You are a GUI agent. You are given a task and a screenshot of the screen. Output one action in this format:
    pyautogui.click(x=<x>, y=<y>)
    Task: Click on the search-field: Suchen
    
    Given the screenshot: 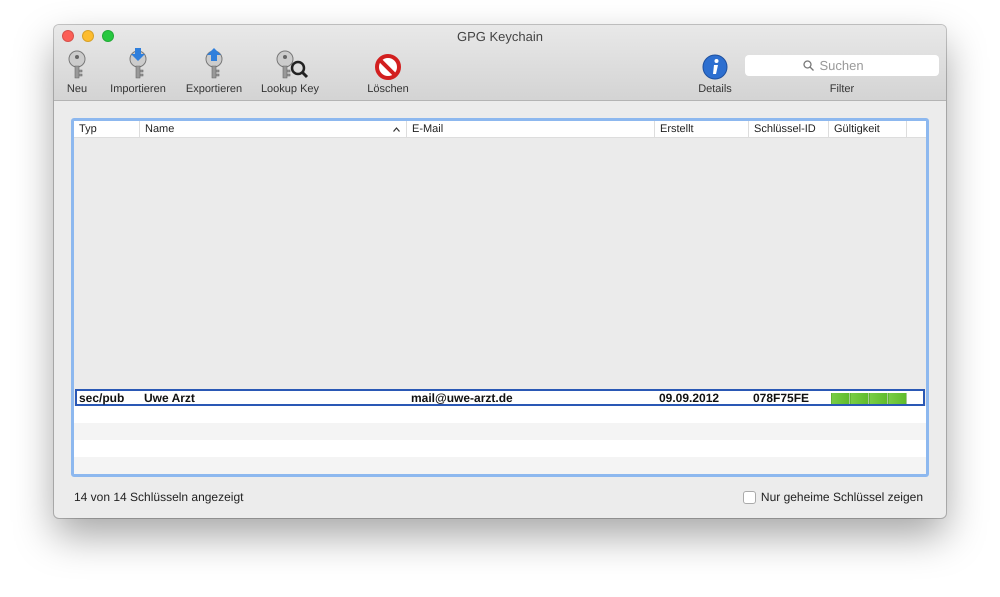 What is the action you would take?
    pyautogui.click(x=842, y=65)
    